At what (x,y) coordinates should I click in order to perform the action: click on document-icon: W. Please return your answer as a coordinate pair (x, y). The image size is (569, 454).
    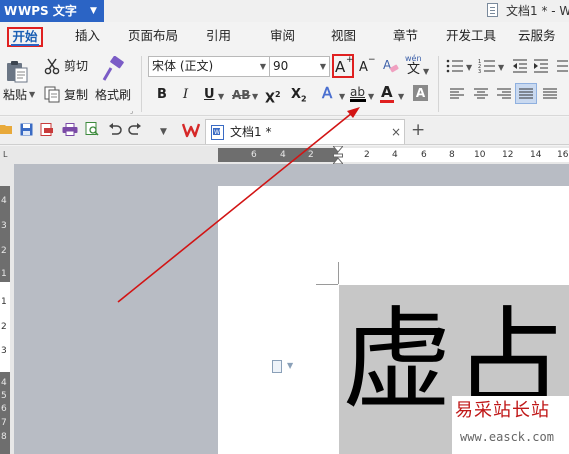
    Looking at the image, I should click on (217, 132).